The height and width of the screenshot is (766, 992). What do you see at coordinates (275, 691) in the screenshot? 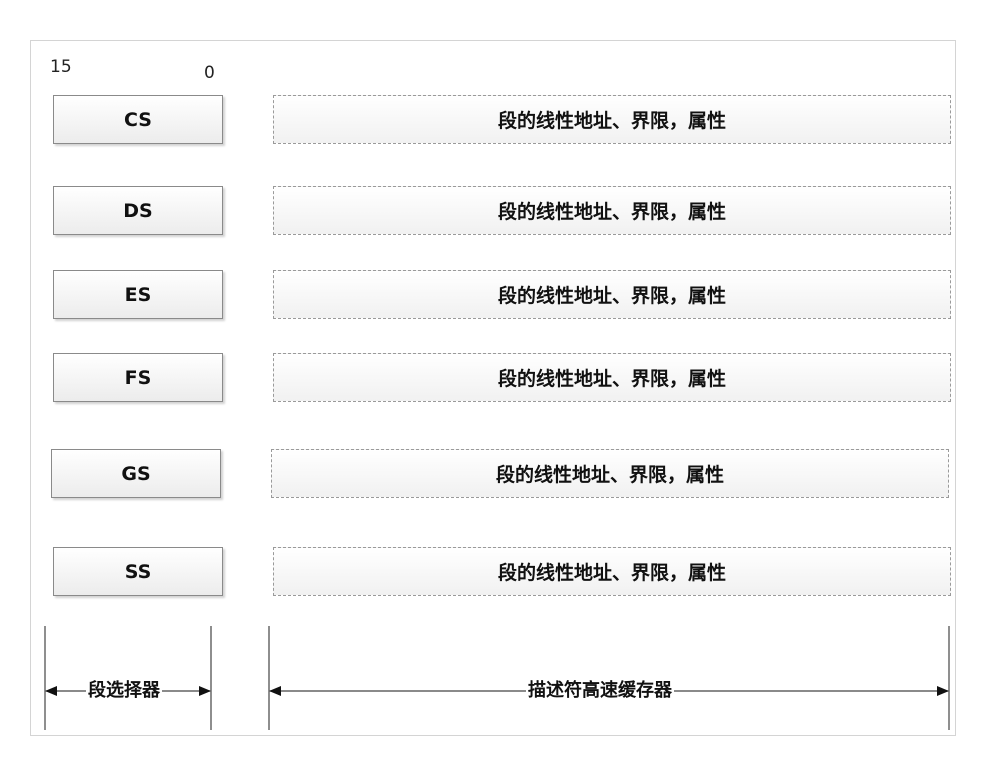
I see `cache-arrow-left` at bounding box center [275, 691].